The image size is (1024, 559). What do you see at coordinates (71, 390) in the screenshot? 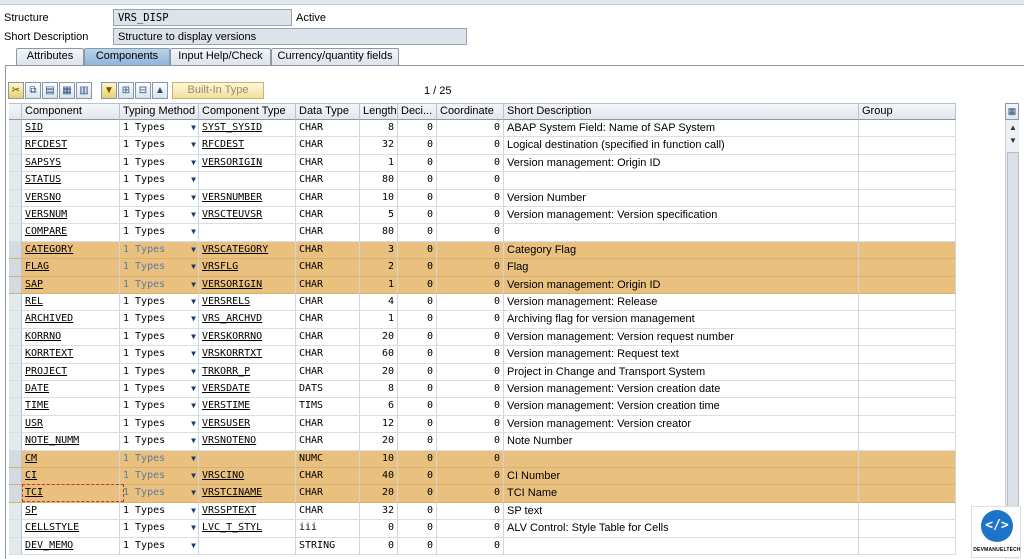
I see `cell-component: DATE` at bounding box center [71, 390].